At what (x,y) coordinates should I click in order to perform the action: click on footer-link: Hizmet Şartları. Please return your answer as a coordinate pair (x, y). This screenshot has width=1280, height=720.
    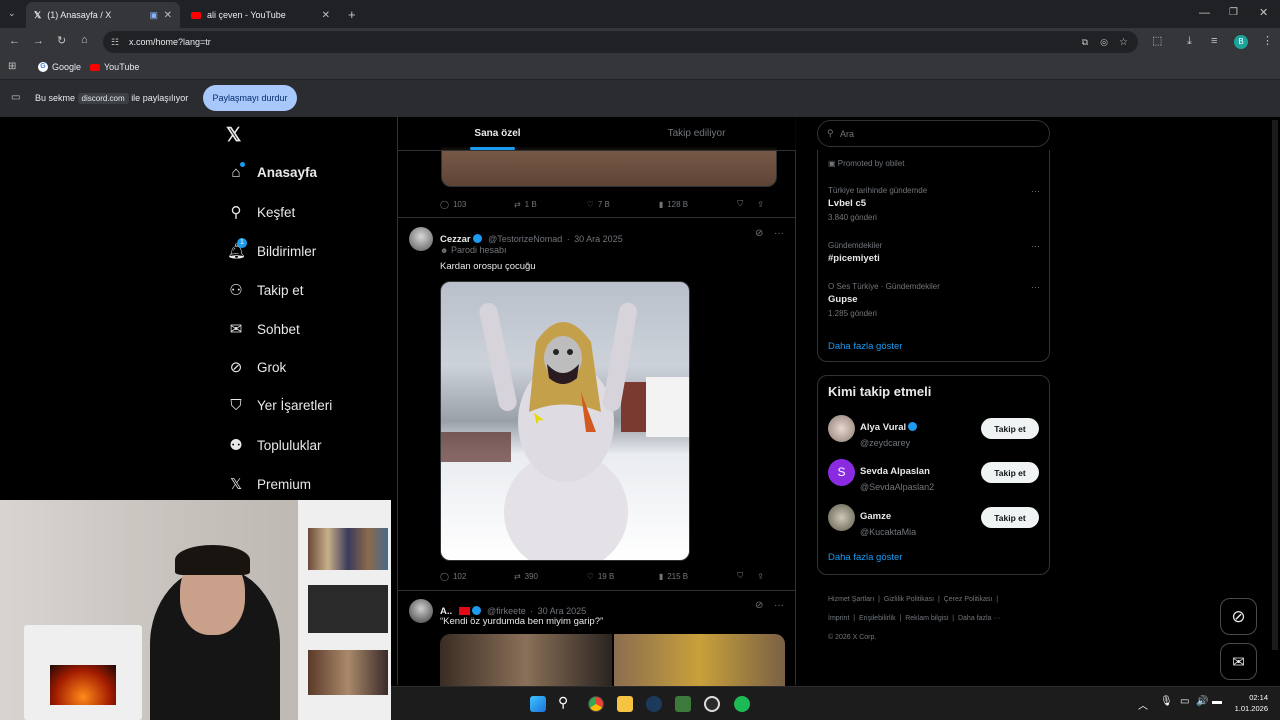
    Looking at the image, I should click on (851, 599).